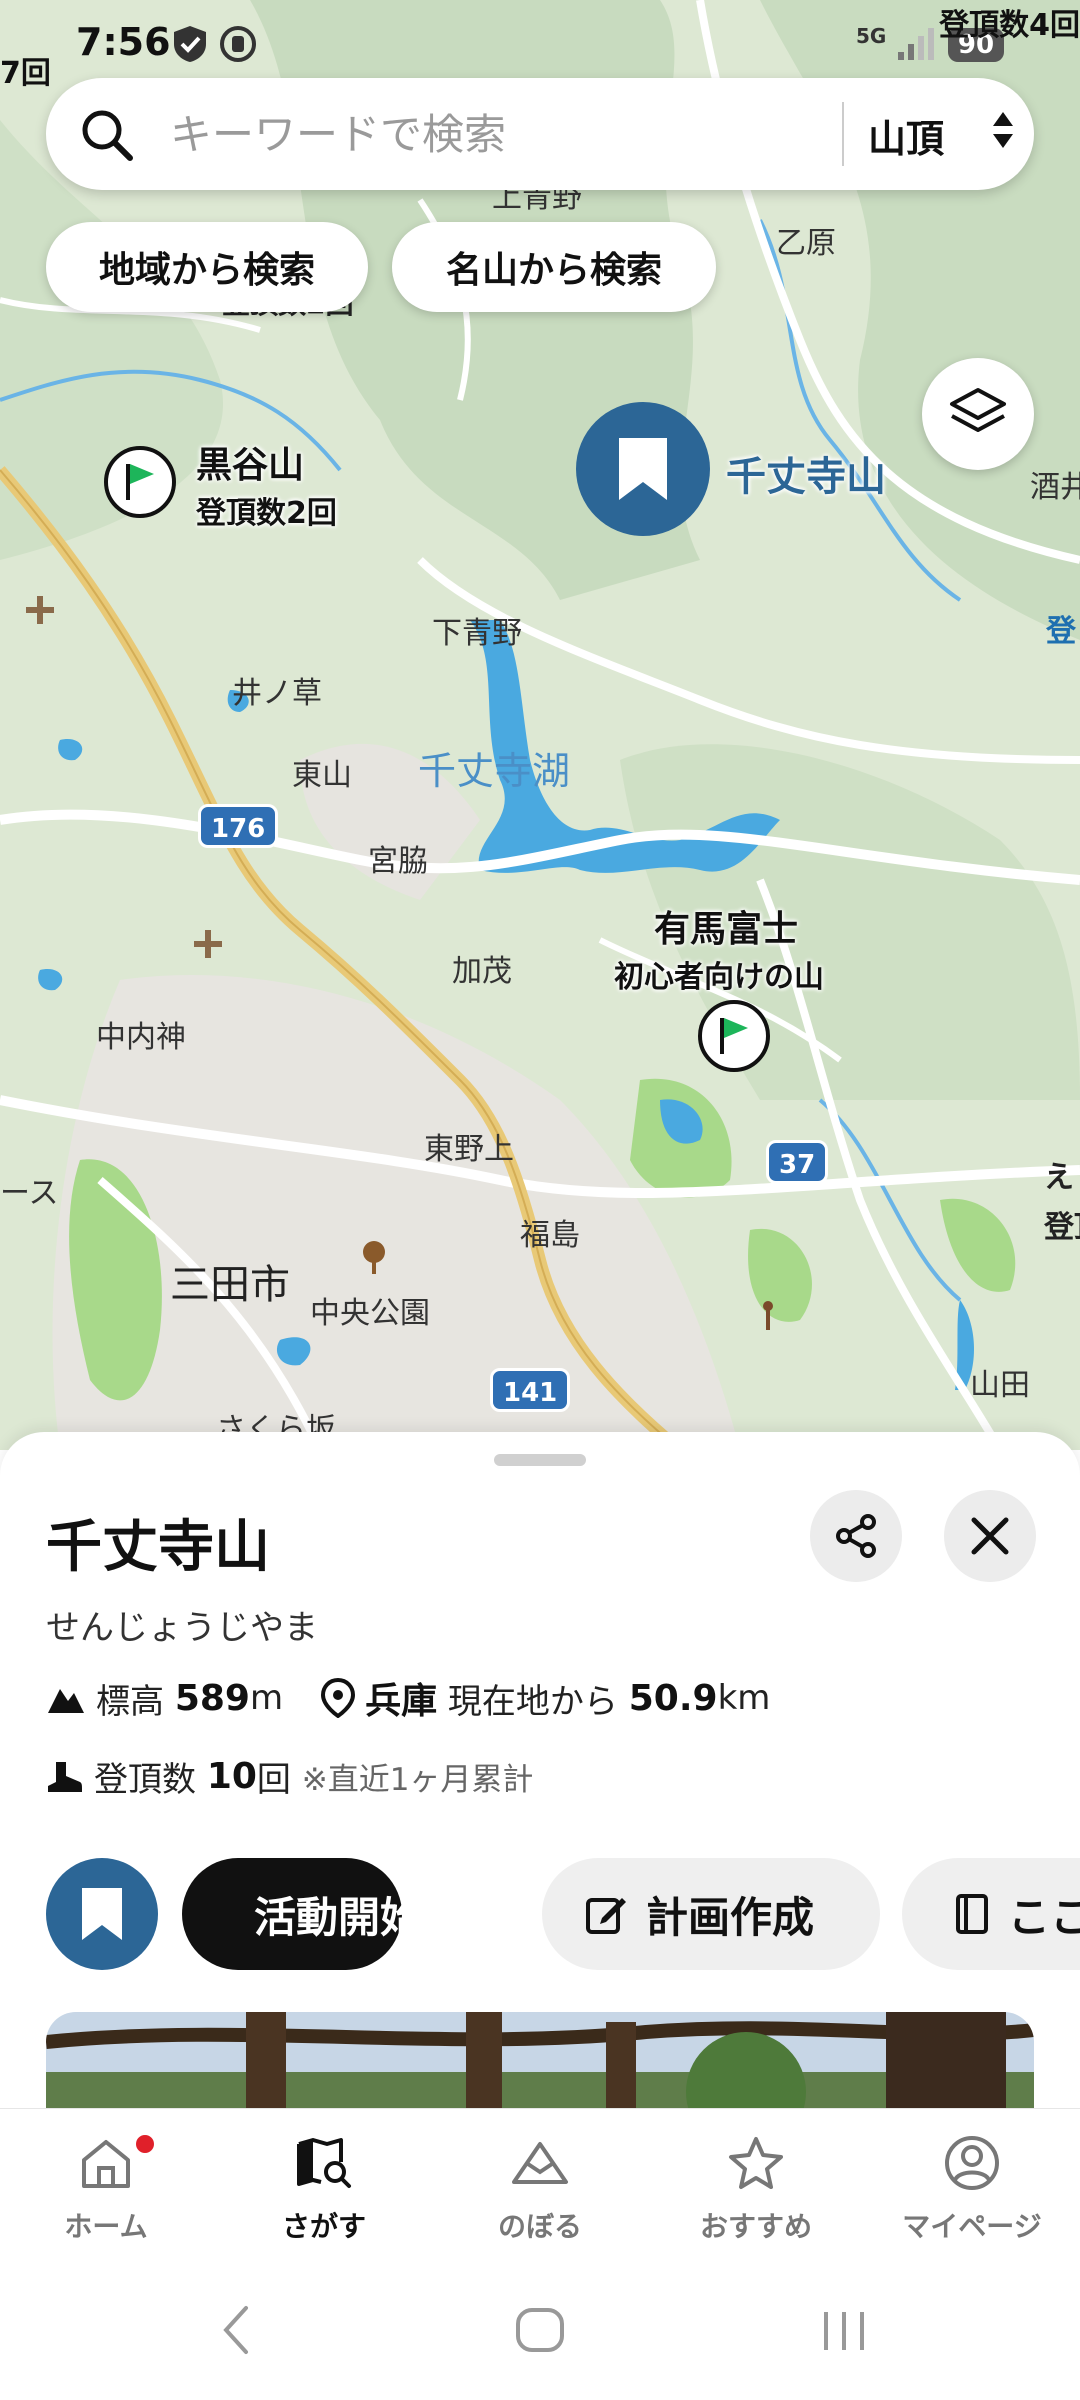  What do you see at coordinates (477, 633) in the screenshot?
I see `map-label-shimoaono: 下青野` at bounding box center [477, 633].